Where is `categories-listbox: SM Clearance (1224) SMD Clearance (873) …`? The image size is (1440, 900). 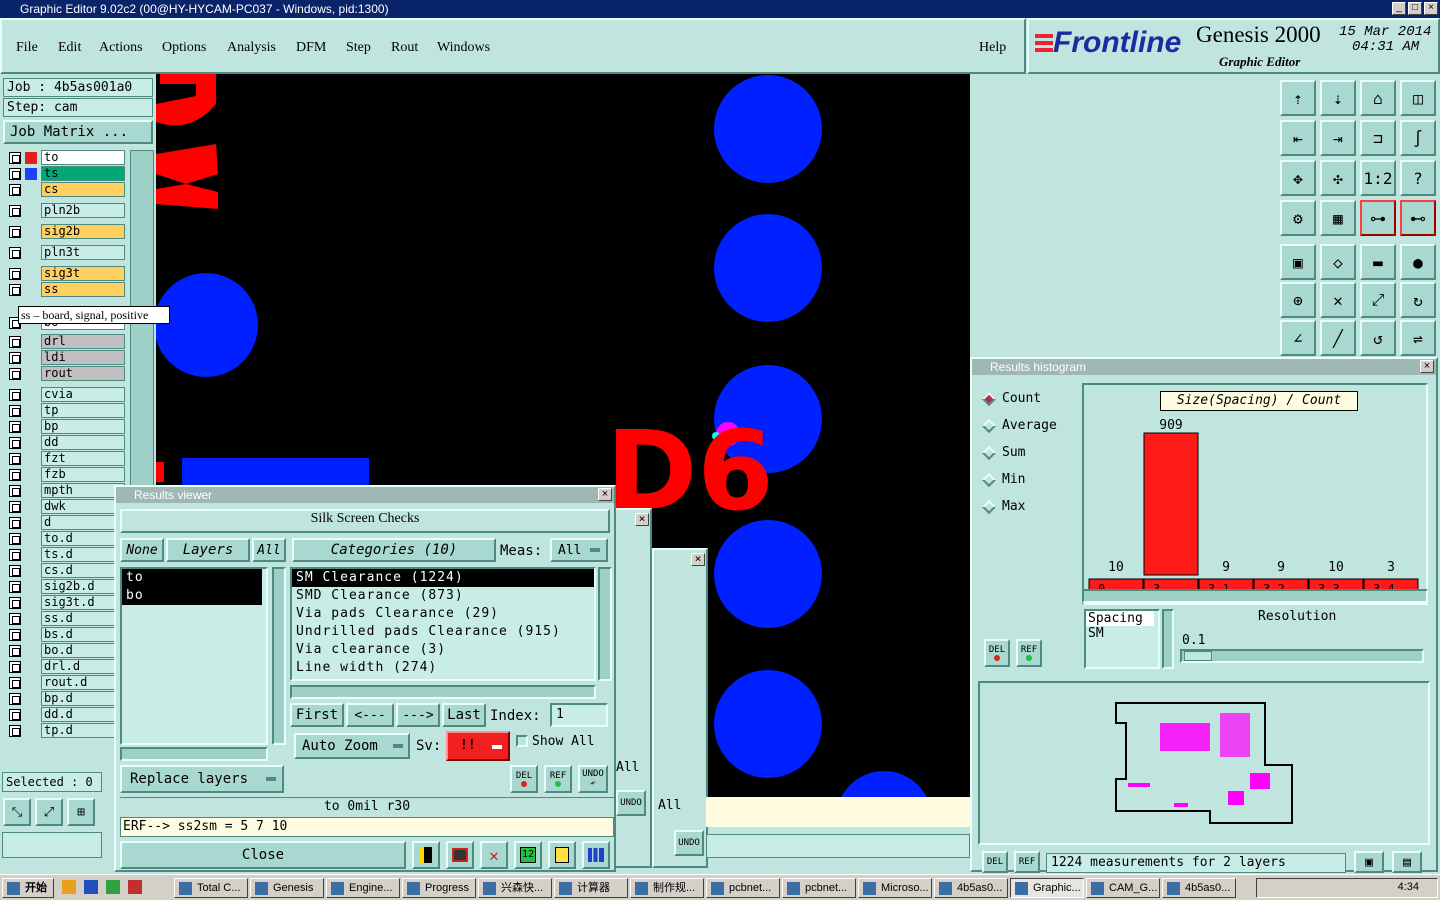
categories-listbox: SM Clearance (1224) SMD Clearance (873) … is located at coordinates (443, 624).